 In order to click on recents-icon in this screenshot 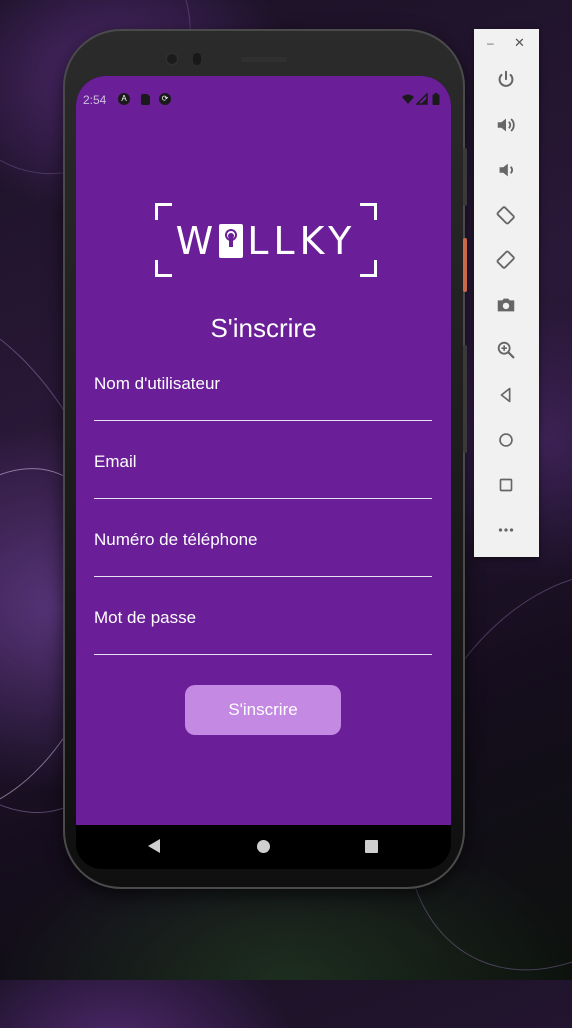, I will do `click(371, 846)`.